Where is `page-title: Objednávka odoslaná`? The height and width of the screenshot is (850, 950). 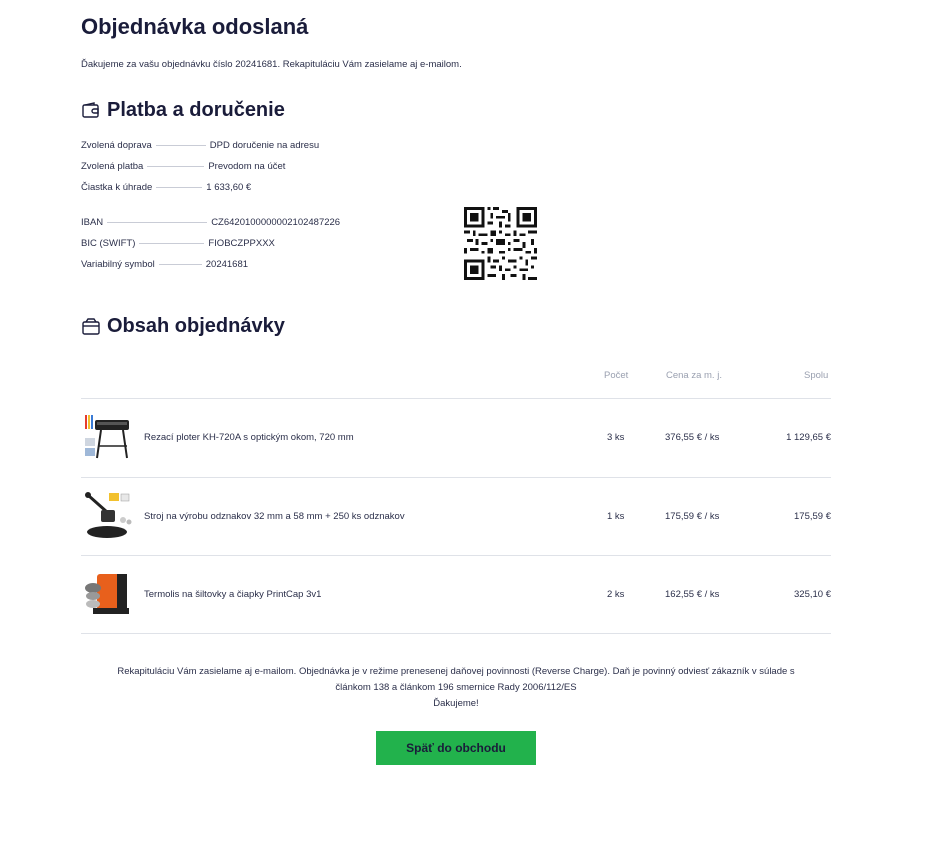 page-title: Objednávka odoslaná is located at coordinates (195, 26).